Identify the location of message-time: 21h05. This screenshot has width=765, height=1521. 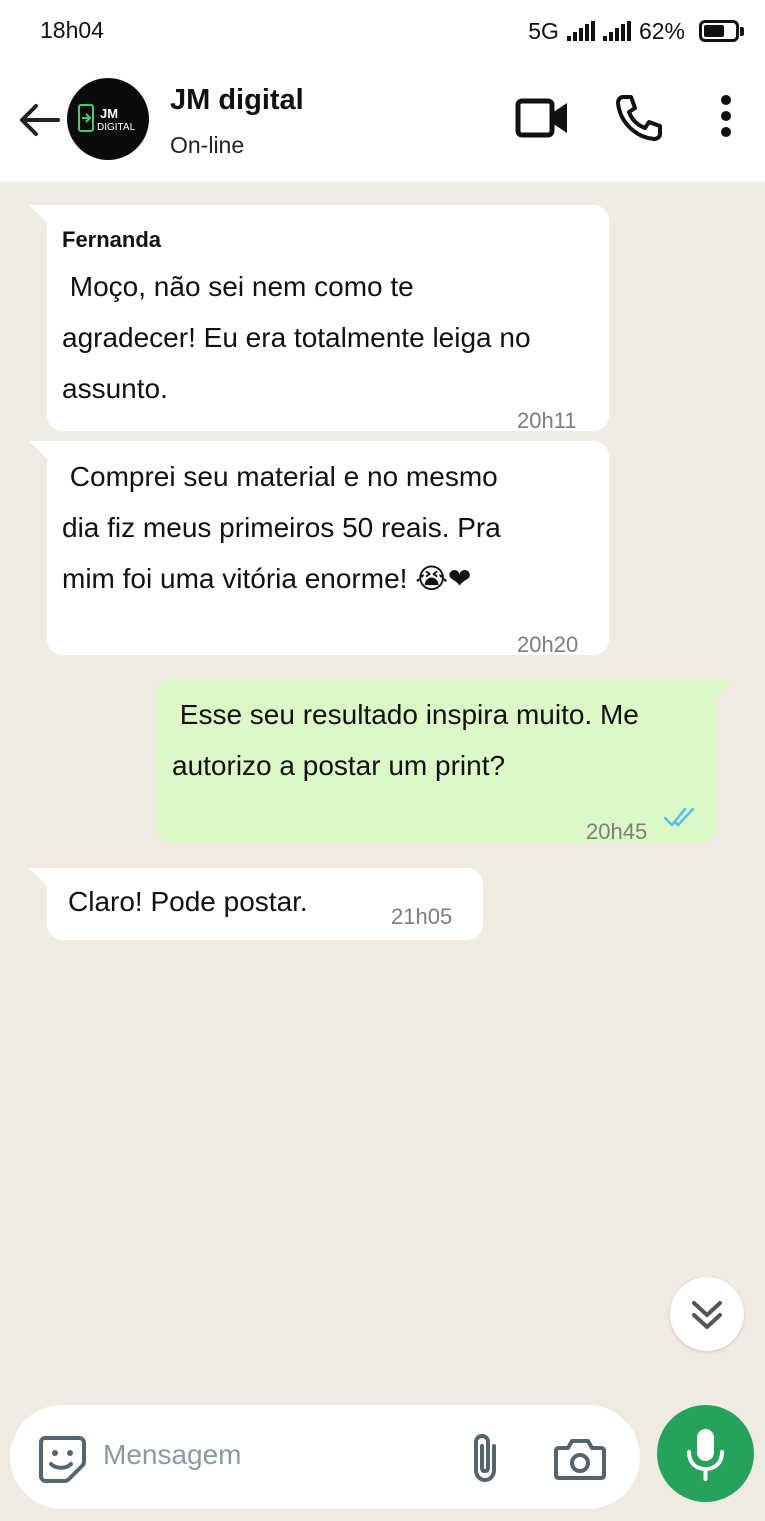
(422, 916).